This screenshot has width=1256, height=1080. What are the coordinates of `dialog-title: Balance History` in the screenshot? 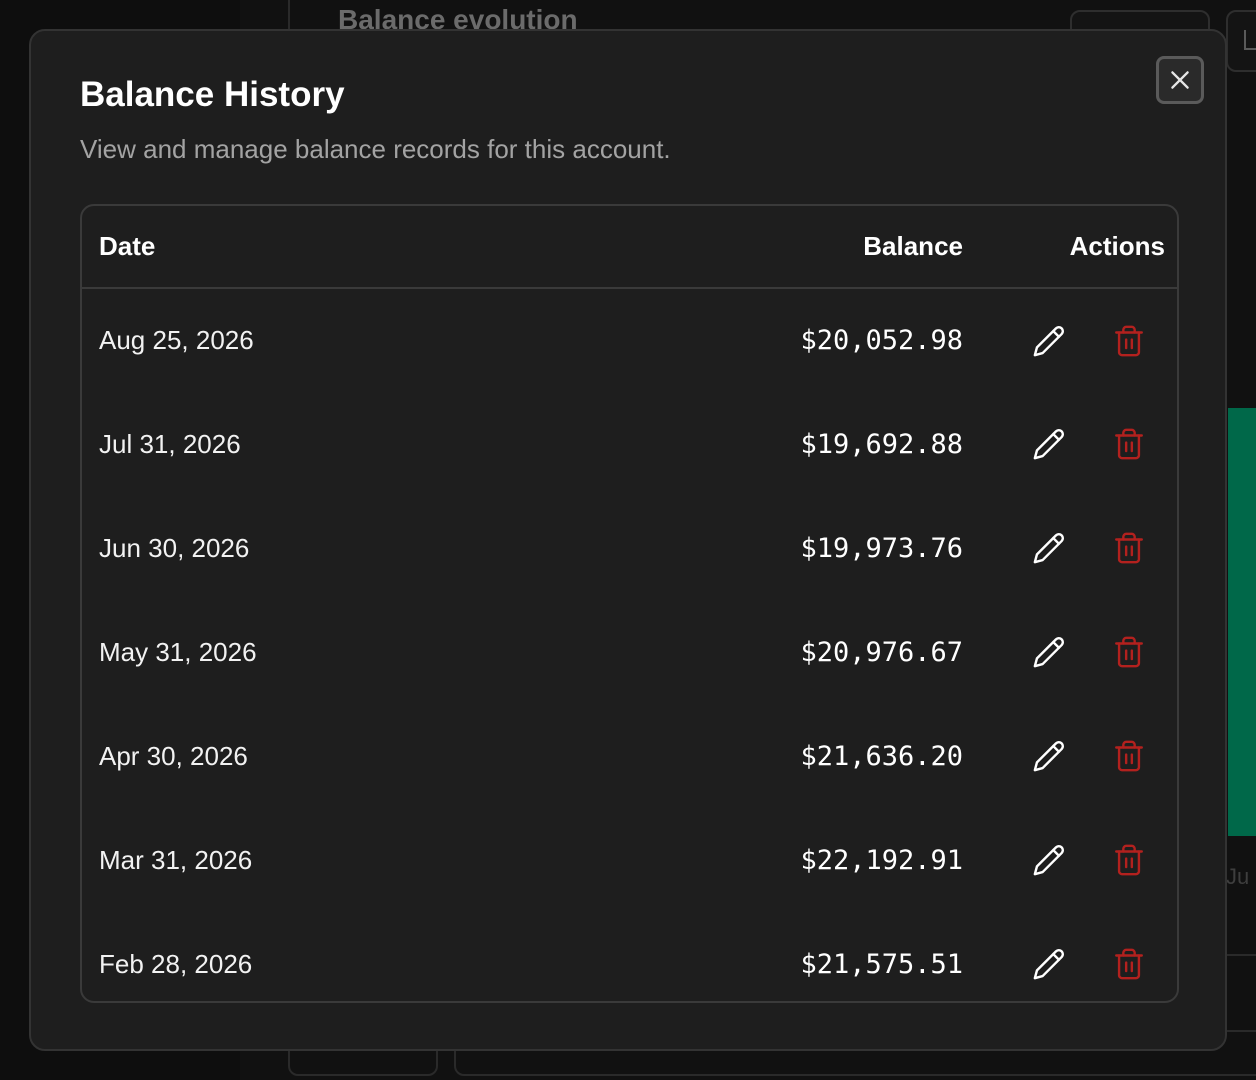 It's located at (212, 94).